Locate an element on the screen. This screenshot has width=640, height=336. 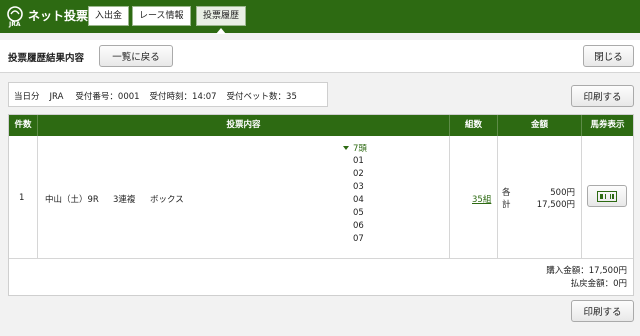
ticket-icon is located at coordinates (607, 196).